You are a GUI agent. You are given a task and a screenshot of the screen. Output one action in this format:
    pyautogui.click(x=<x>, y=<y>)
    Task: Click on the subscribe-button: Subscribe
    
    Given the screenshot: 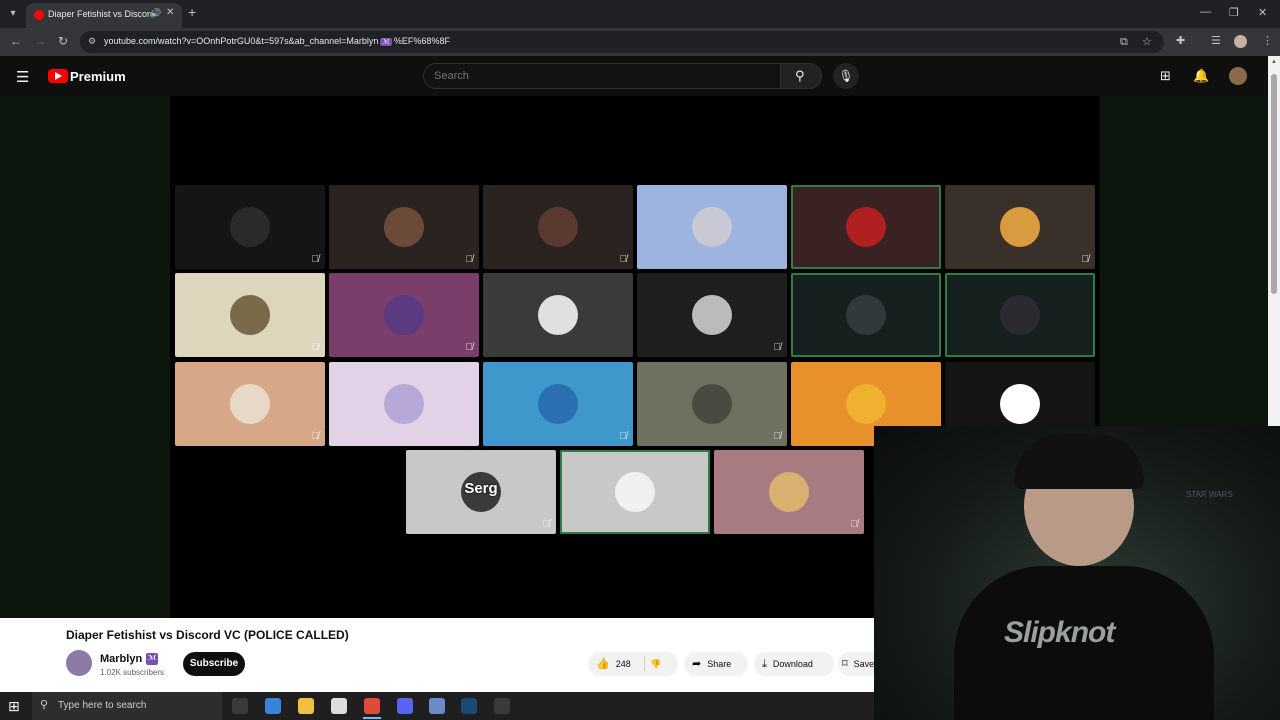 What is the action you would take?
    pyautogui.click(x=214, y=664)
    